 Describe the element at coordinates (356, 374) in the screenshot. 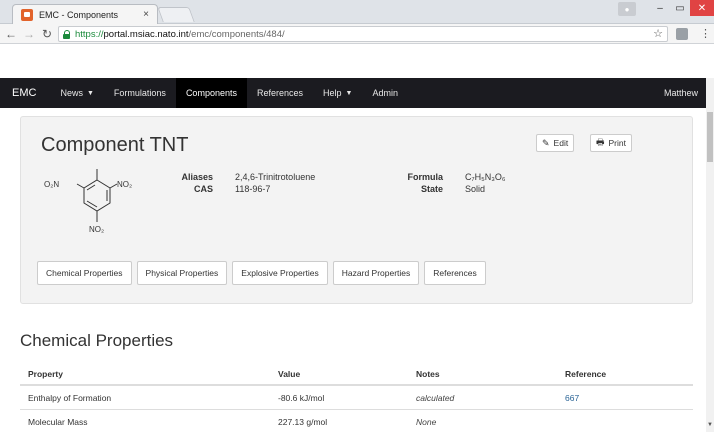

I see `table-header: Property Value Notes Reference` at that location.